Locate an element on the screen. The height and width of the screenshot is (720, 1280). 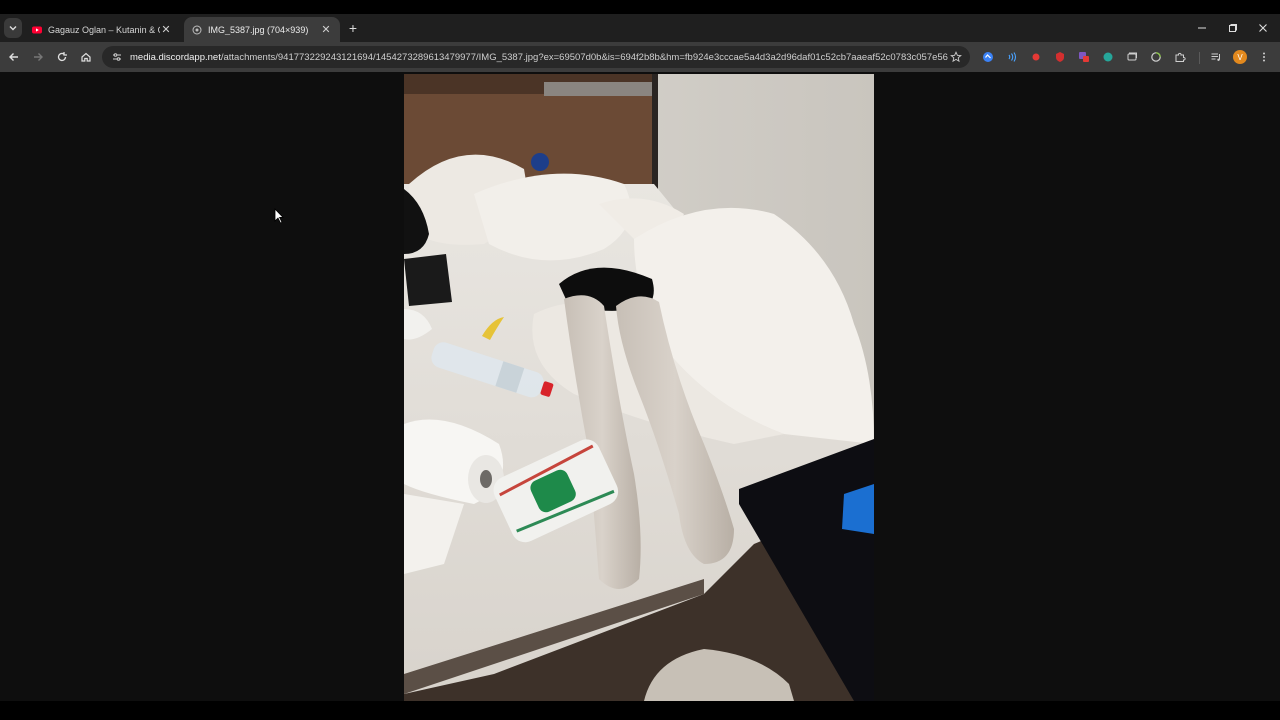
extensions-menu-button is located at coordinates (1180, 57).